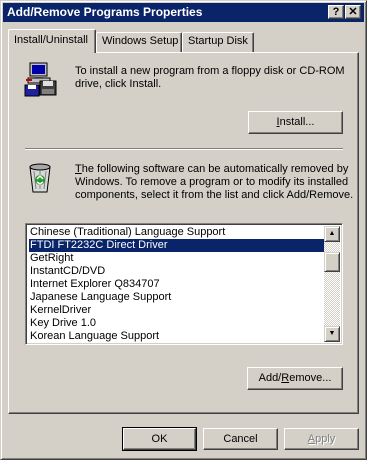 This screenshot has height=460, width=367. I want to click on scroll-up-icon: ▲, so click(332, 233).